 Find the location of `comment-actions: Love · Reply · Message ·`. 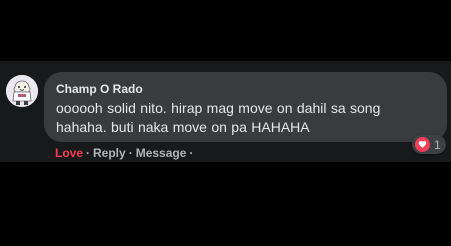

comment-actions: Love · Reply · Message · is located at coordinates (125, 153).